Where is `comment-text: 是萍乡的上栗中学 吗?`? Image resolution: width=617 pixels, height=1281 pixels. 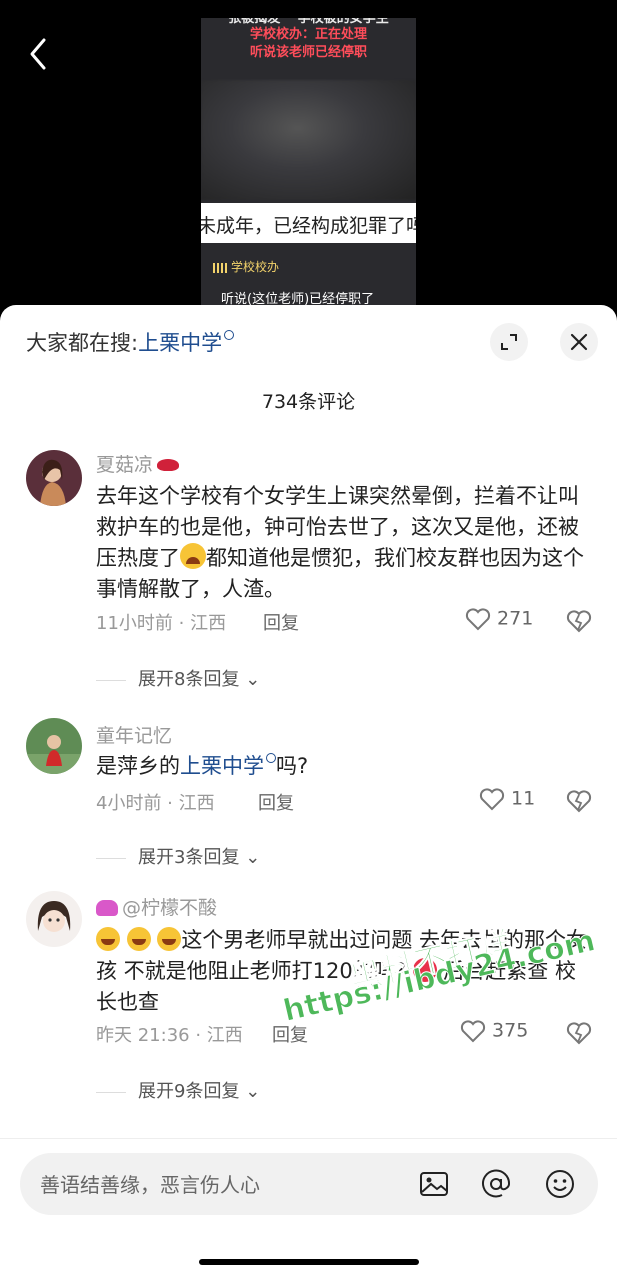
comment-text: 是萍乡的上栗中学 吗? is located at coordinates (202, 765).